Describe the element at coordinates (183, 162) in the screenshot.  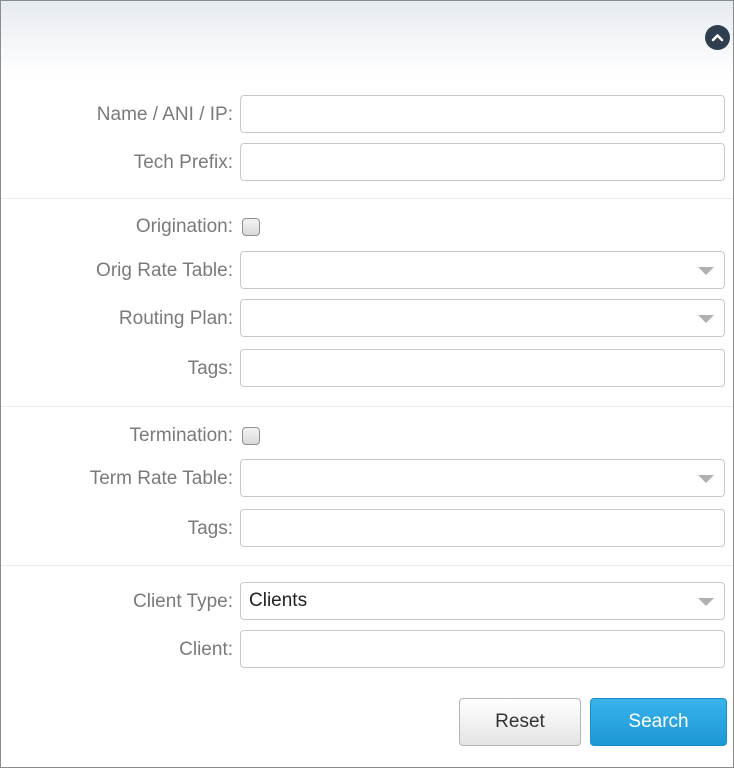
I see `tech-prefix-label: Tech Prefix:` at that location.